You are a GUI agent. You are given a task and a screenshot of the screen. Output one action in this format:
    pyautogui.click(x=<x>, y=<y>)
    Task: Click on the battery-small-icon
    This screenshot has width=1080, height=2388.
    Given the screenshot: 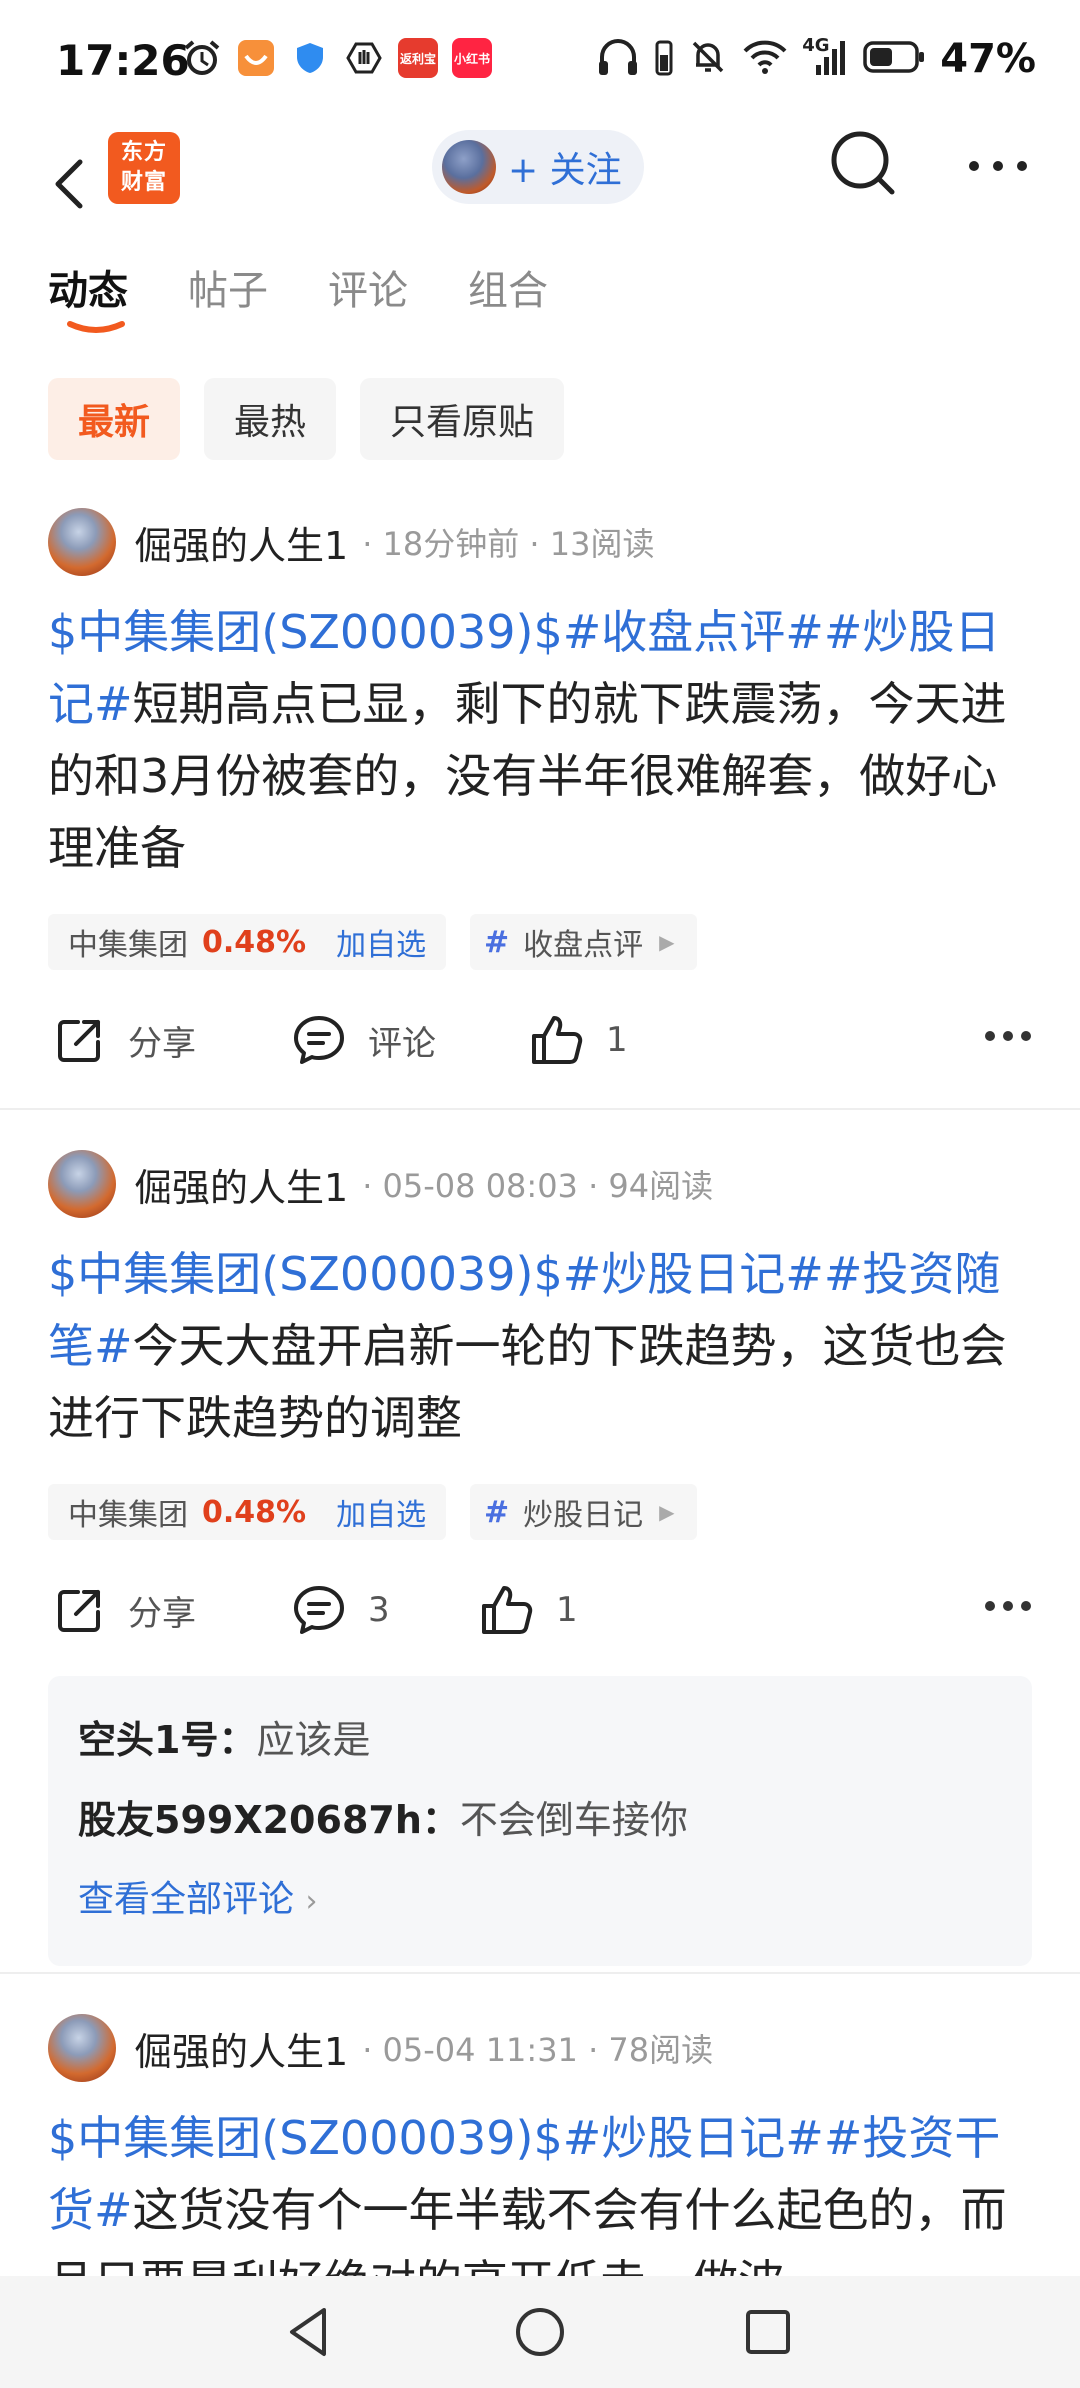 What is the action you would take?
    pyautogui.click(x=664, y=59)
    